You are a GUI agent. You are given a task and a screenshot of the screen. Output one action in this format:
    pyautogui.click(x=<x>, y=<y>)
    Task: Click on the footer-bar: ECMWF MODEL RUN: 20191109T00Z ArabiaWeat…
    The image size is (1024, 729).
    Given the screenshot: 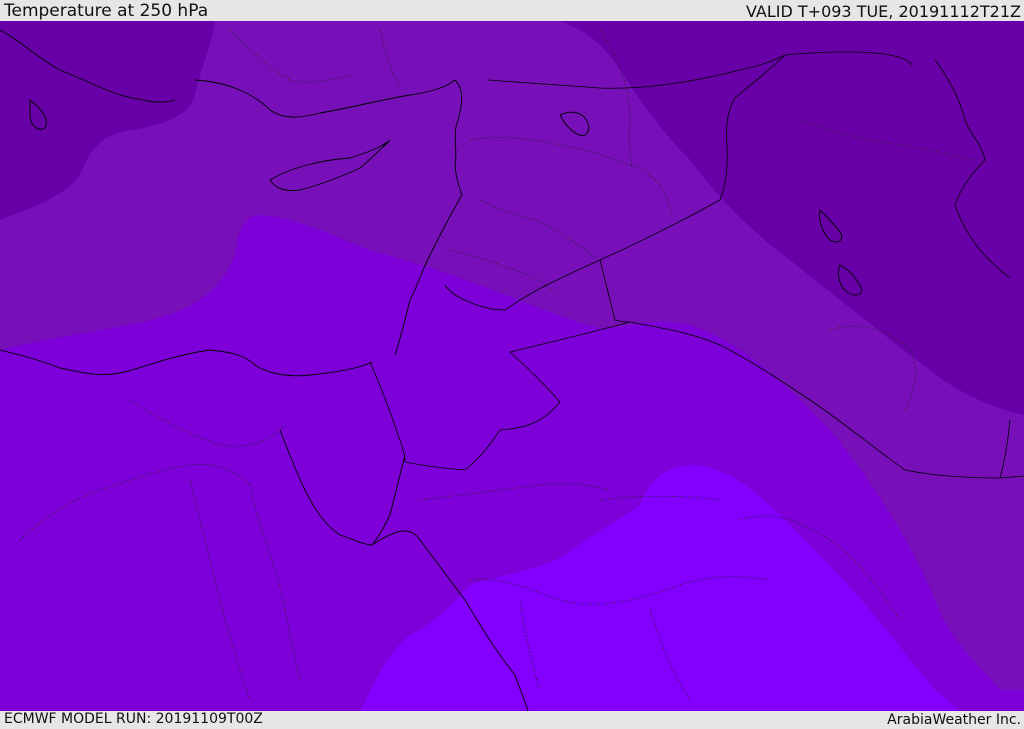 What is the action you would take?
    pyautogui.click(x=512, y=720)
    